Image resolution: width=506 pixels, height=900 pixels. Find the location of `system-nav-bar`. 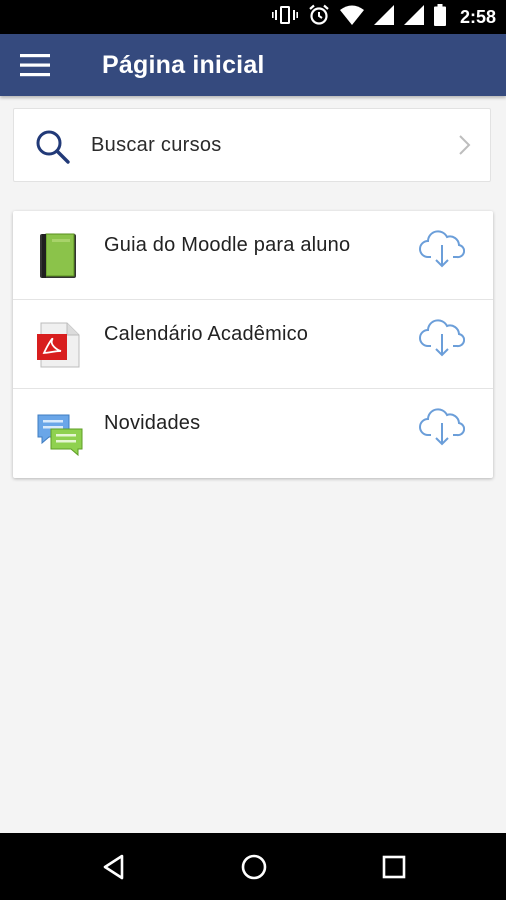

system-nav-bar is located at coordinates (253, 866).